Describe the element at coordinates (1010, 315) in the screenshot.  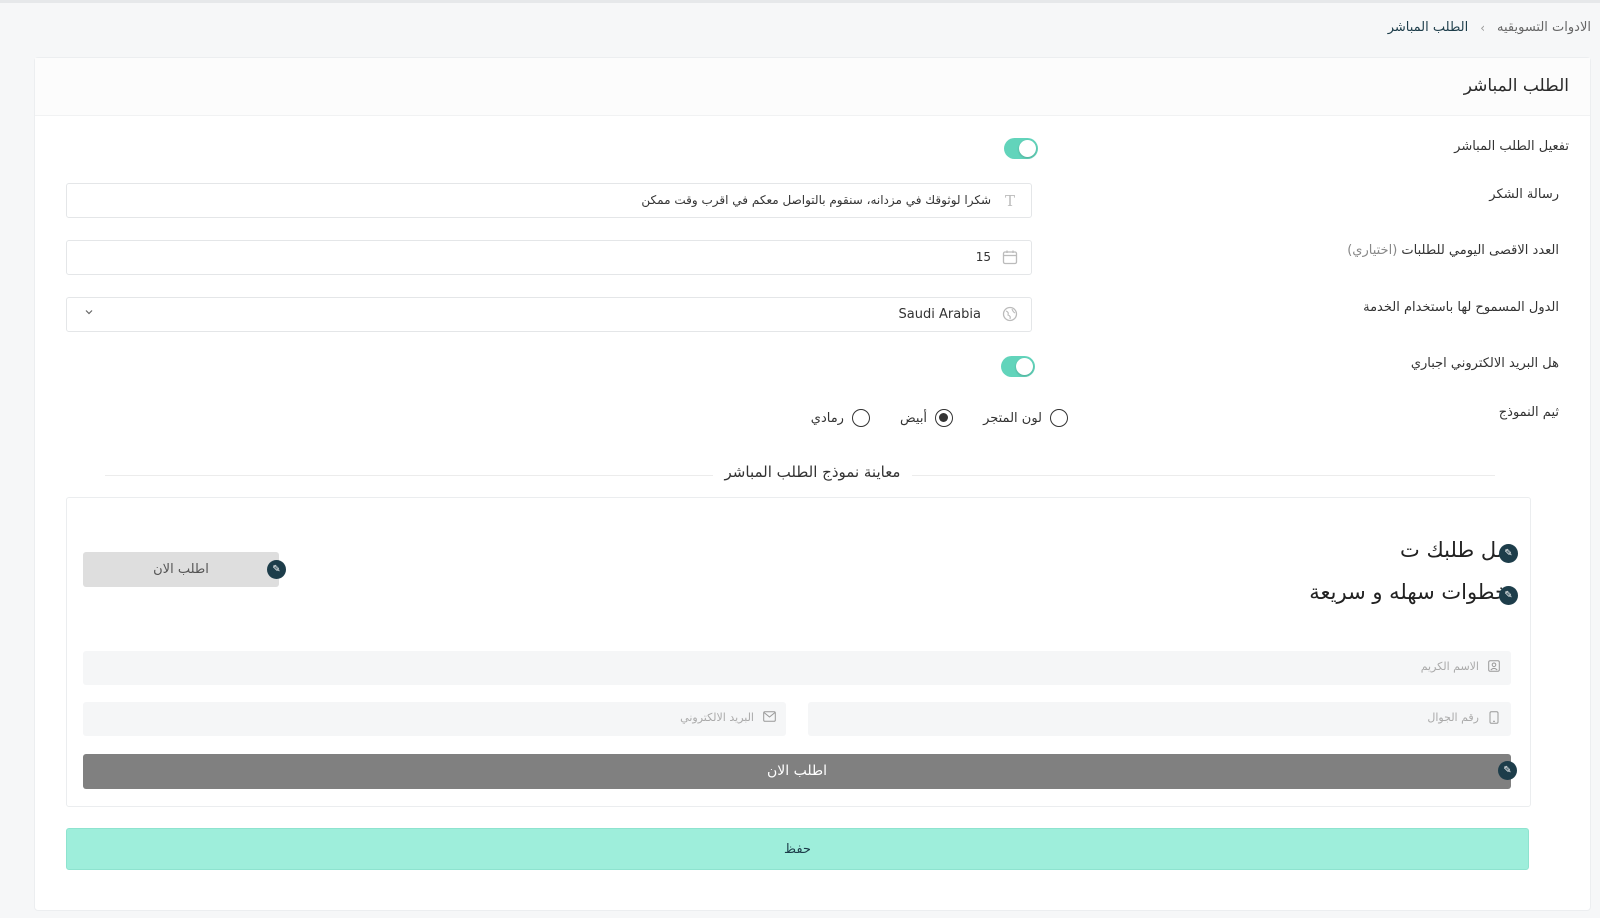
I see `globe-icon` at that location.